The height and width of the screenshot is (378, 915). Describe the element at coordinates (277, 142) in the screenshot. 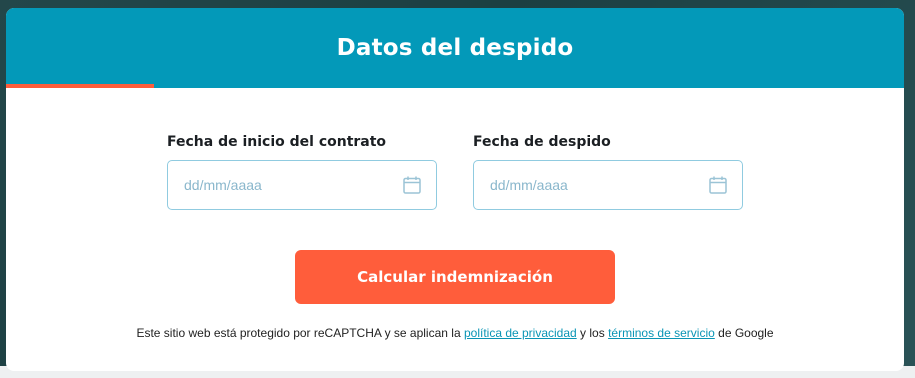

I see `start-date-label: Fecha de inicio del contrato` at that location.